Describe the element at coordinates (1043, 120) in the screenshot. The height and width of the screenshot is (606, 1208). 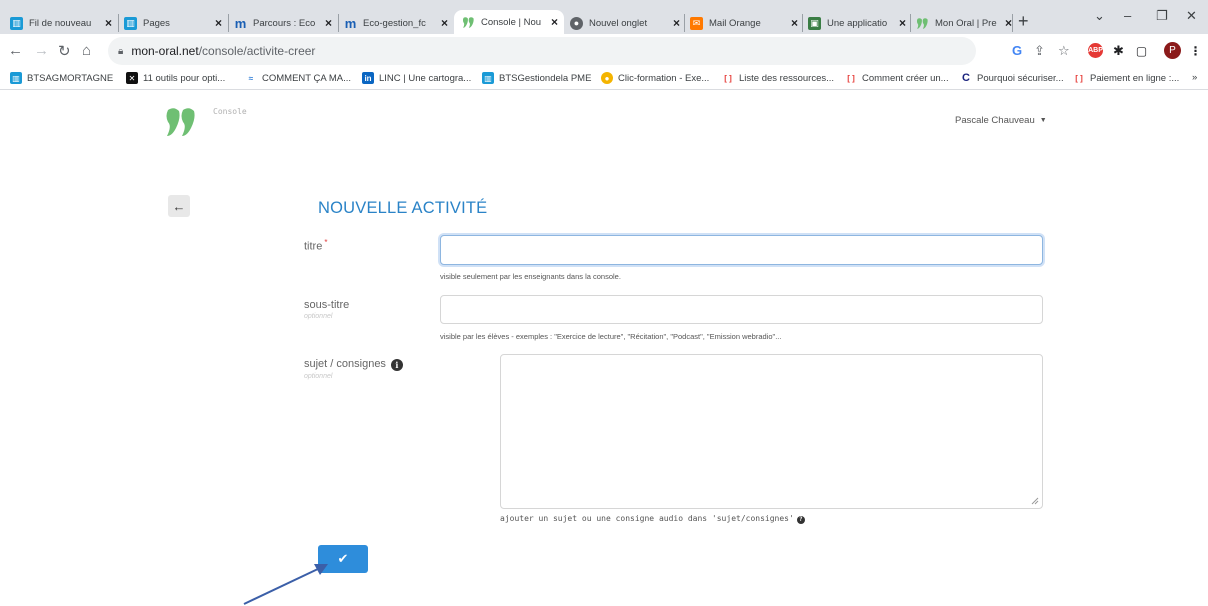
I see `caret-down-icon: ▼` at that location.